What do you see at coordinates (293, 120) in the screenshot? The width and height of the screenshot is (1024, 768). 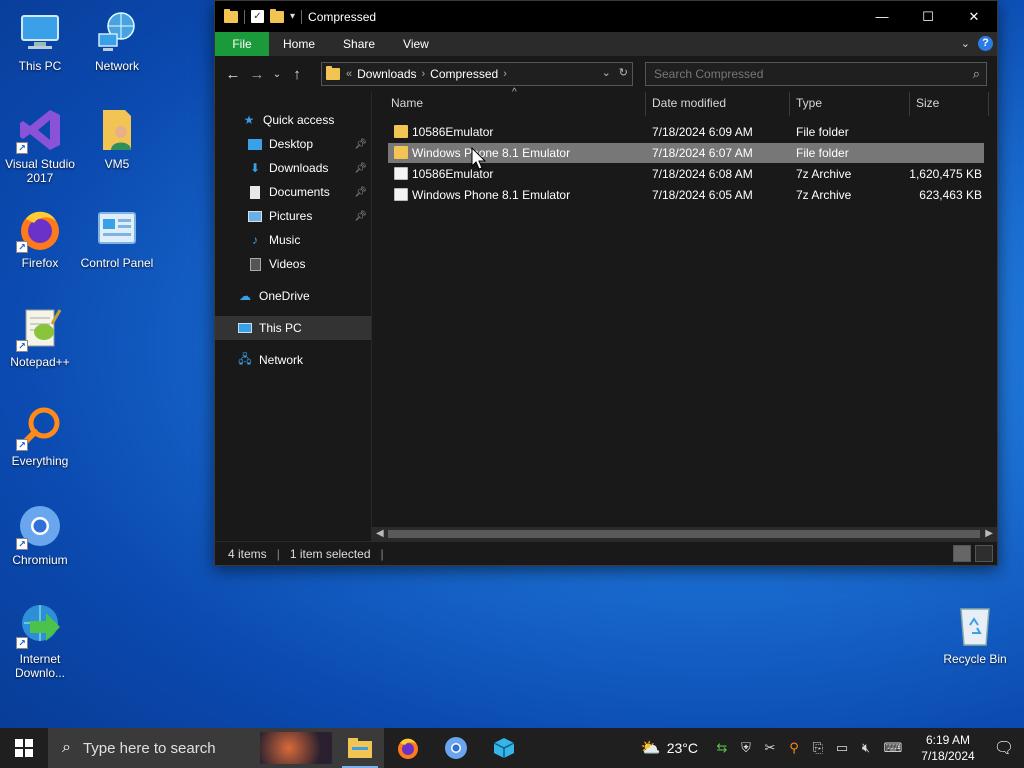 I see `nav-quick-access: ★ Quick access` at bounding box center [293, 120].